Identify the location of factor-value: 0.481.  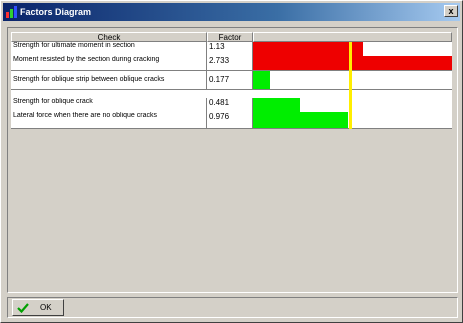
(230, 105).